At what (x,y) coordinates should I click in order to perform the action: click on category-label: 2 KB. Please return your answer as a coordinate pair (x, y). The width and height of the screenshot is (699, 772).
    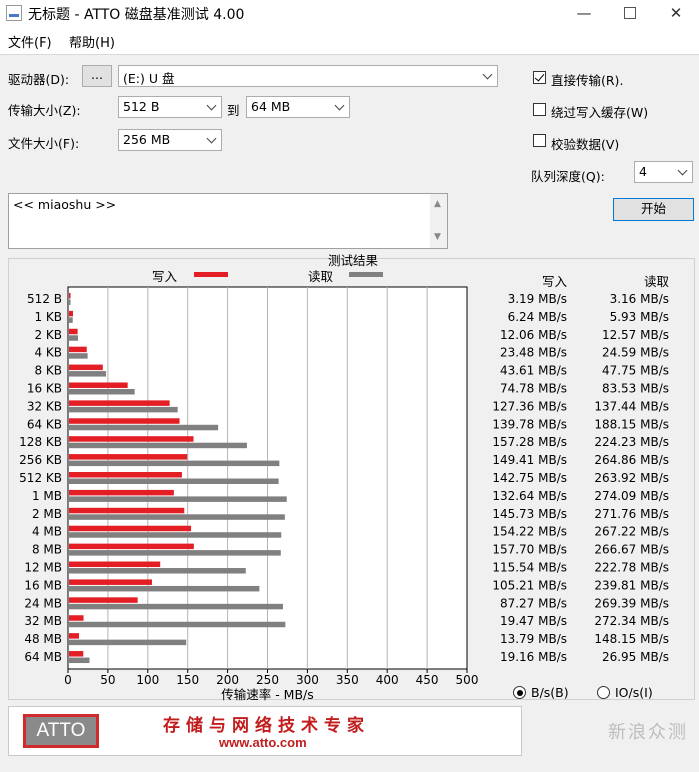
    Looking at the image, I should click on (48, 335).